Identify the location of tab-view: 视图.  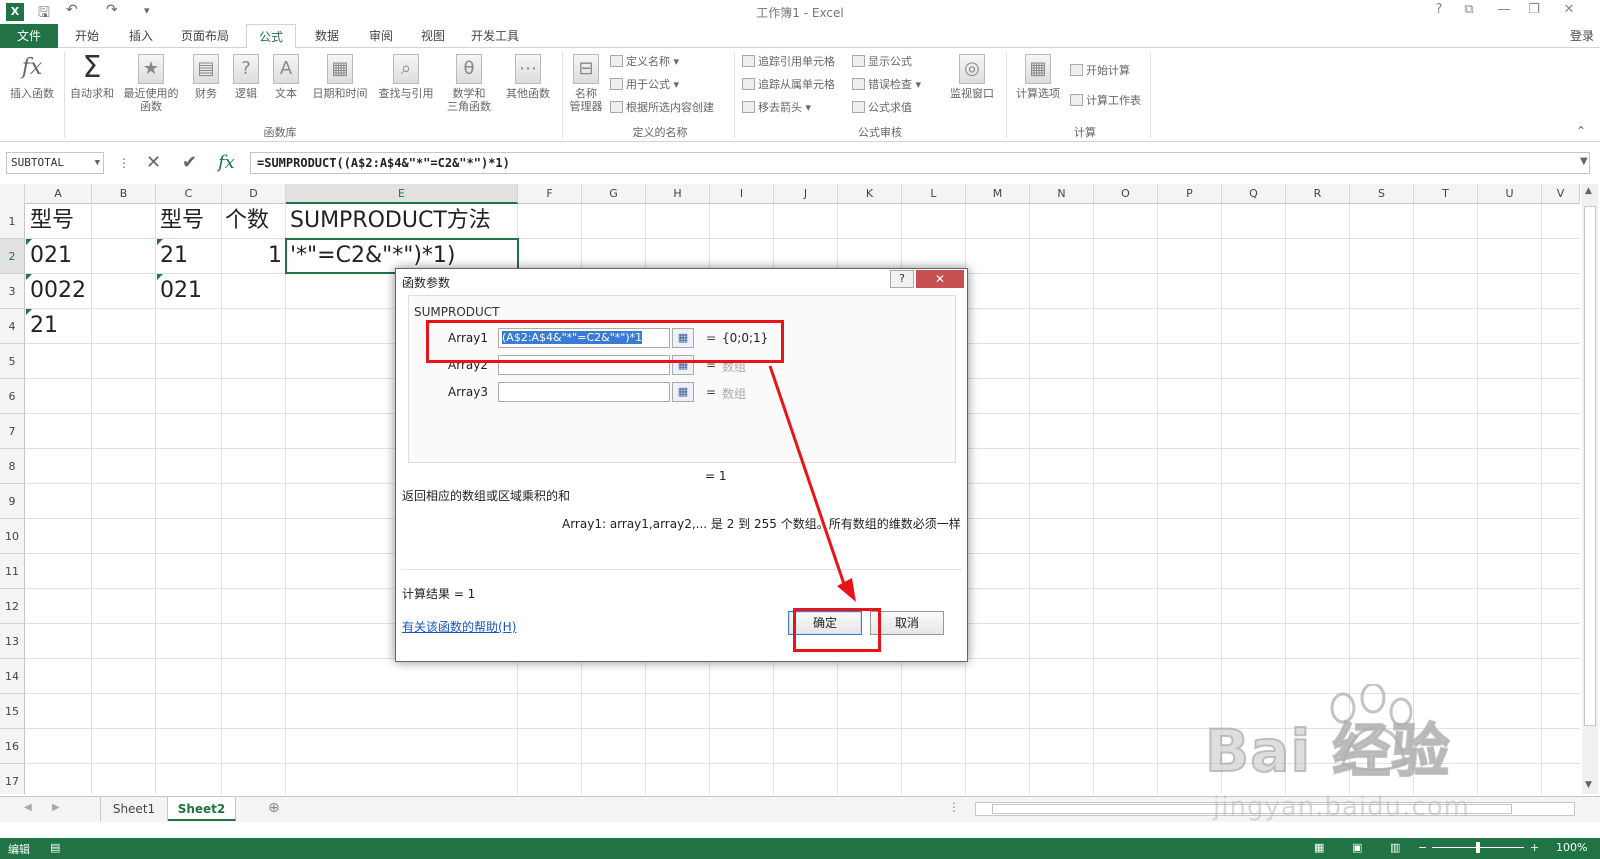
(433, 36).